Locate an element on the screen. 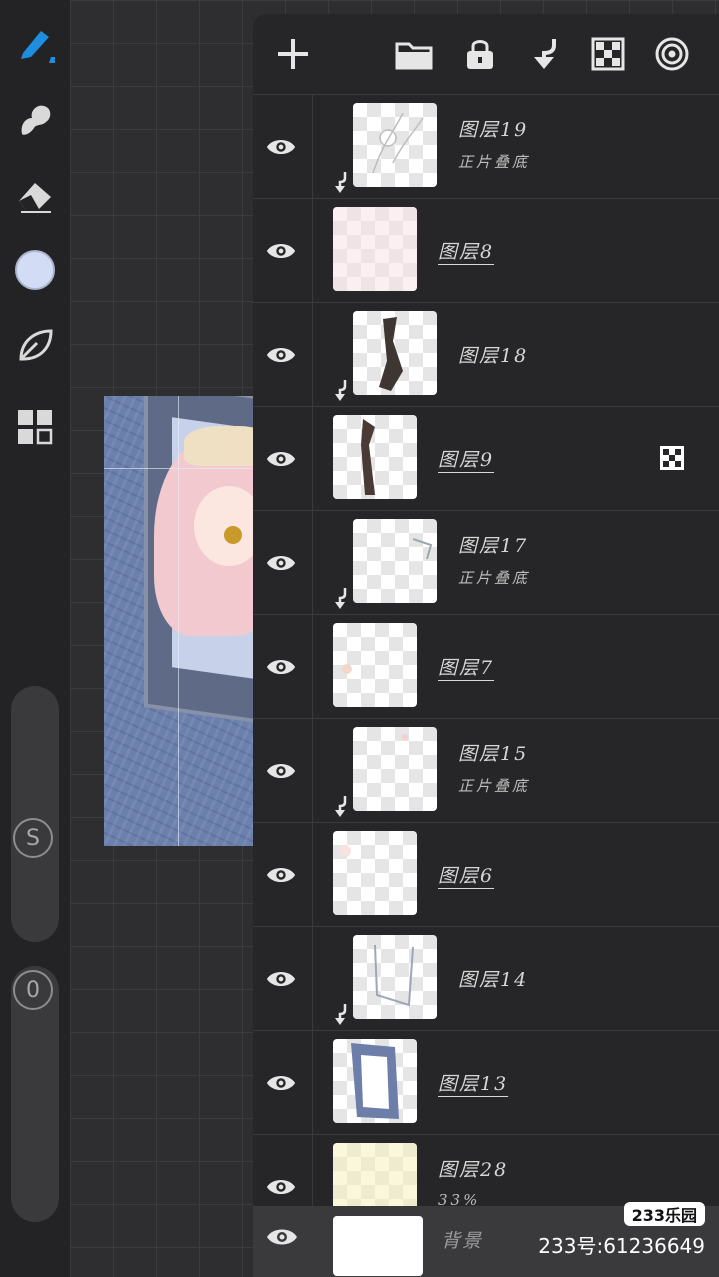 The image size is (719, 1277). brush-size-slider is located at coordinates (35, 814).